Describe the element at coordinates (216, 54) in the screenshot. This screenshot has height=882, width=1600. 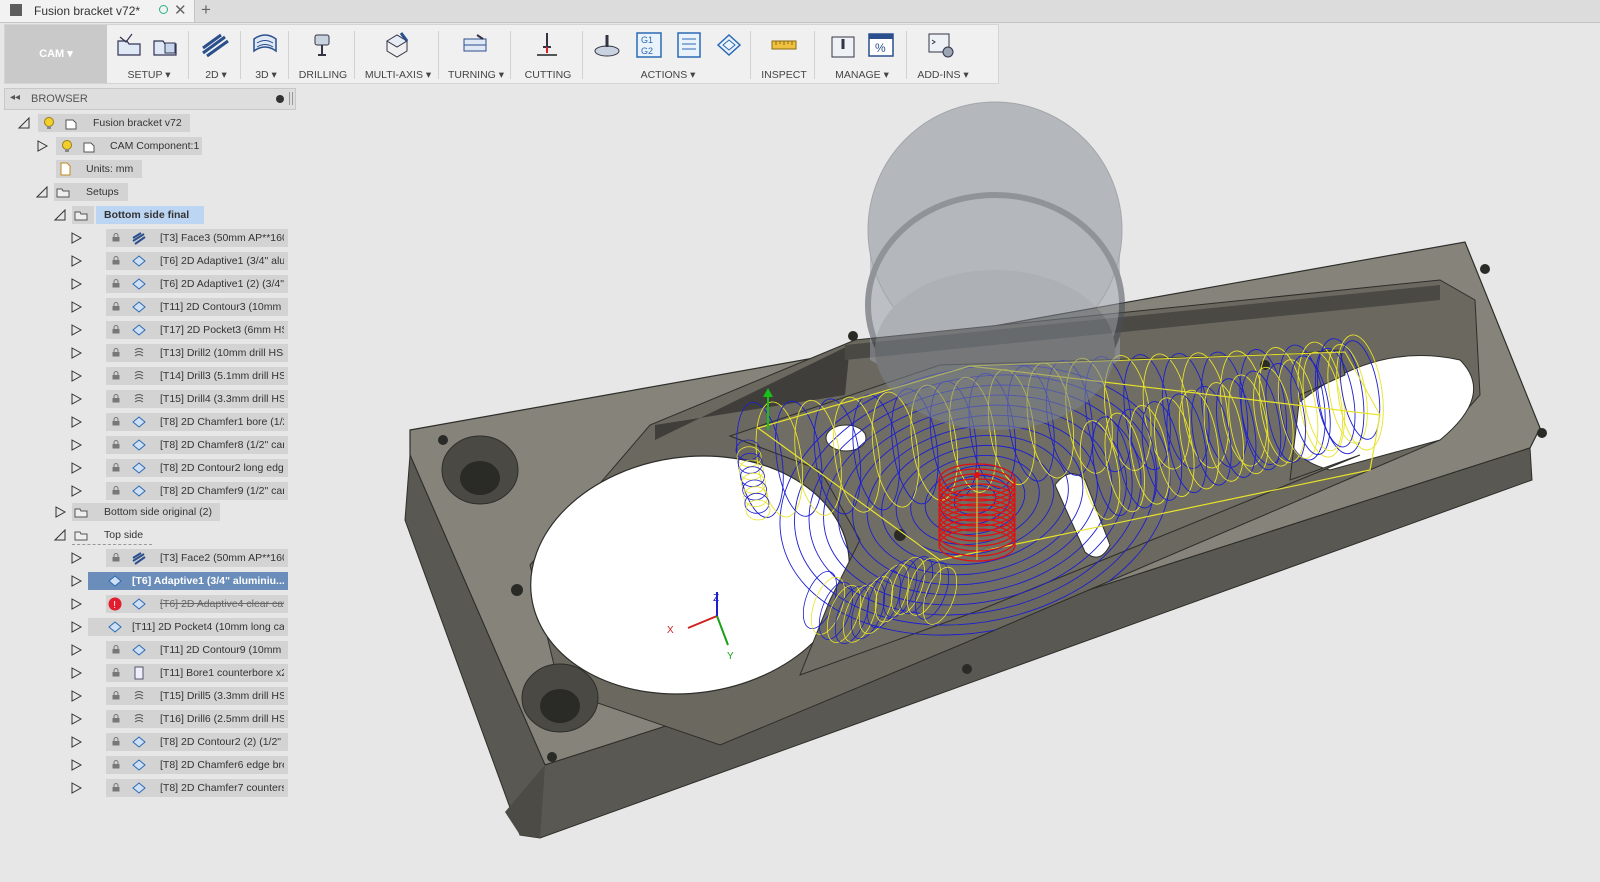
I see `2d-menu: 2D ▾` at that location.